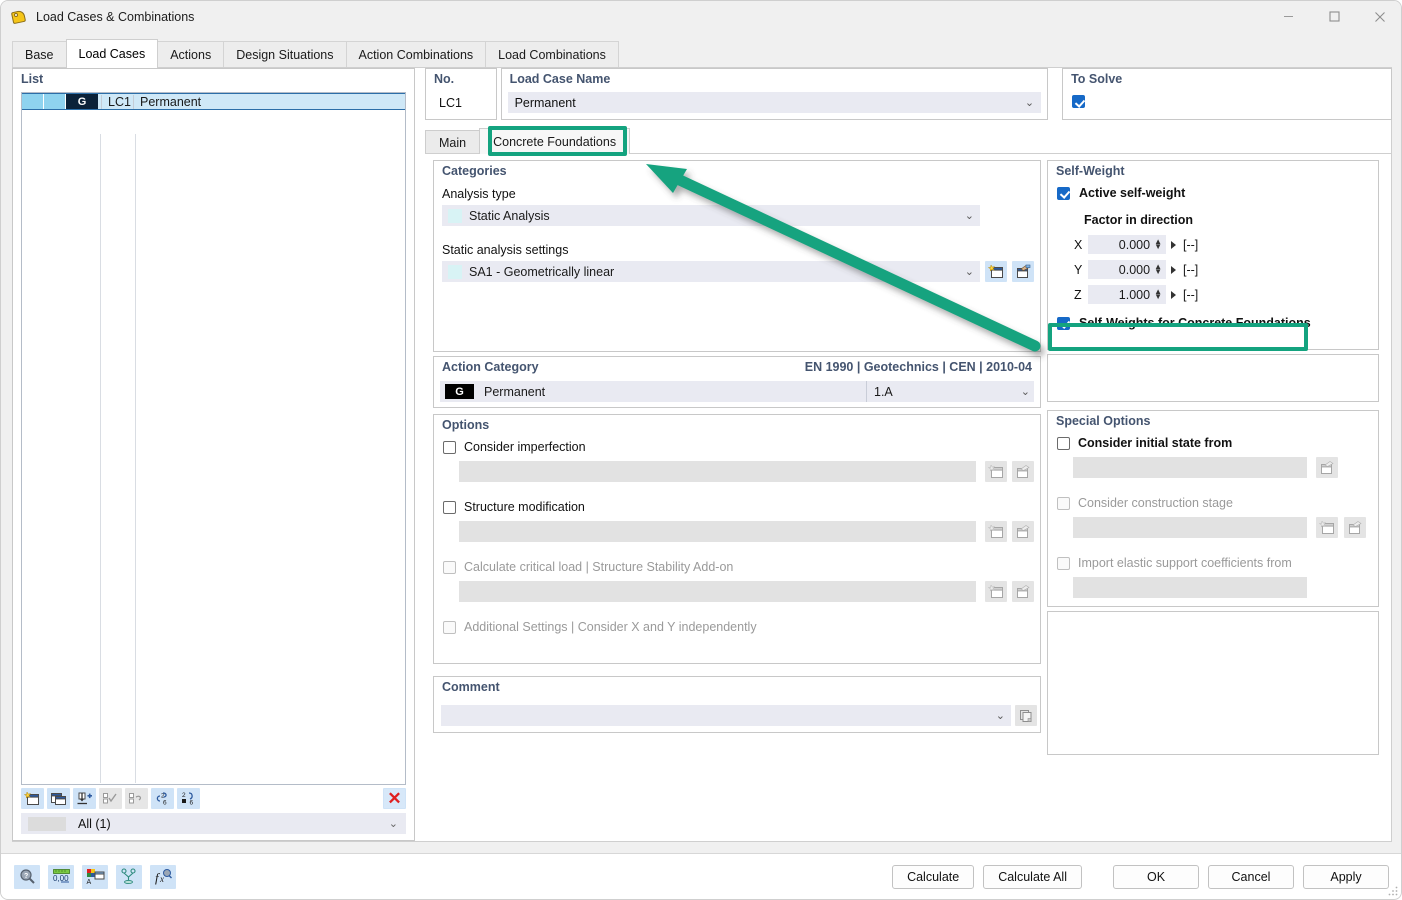 Image resolution: width=1402 pixels, height=900 pixels. I want to click on consider-imperfection-field, so click(717, 471).